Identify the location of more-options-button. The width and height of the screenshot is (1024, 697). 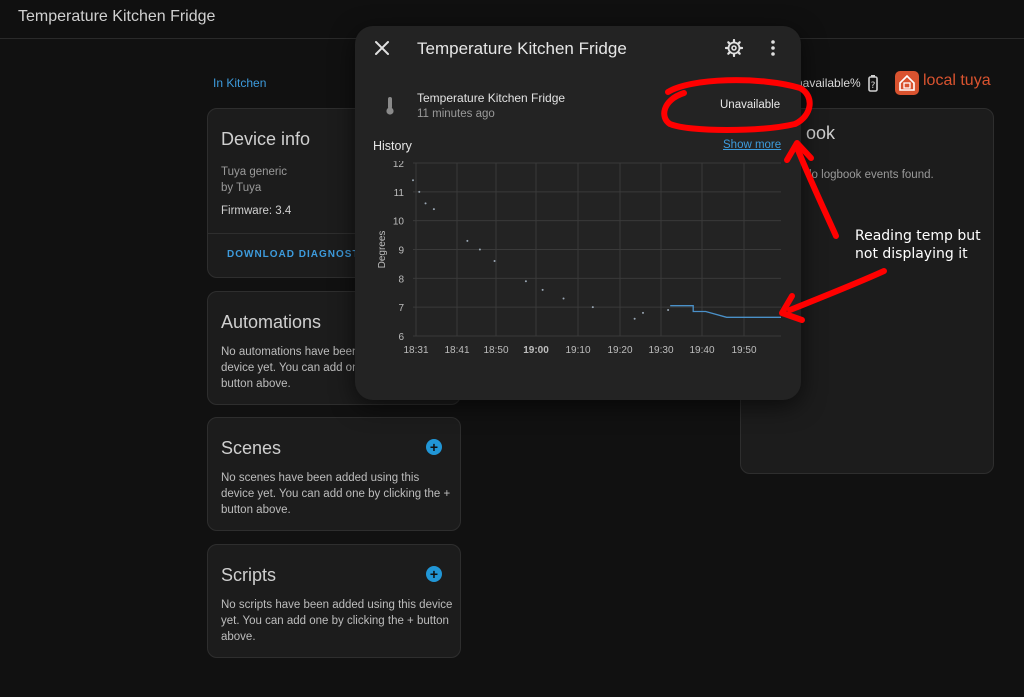
(773, 50).